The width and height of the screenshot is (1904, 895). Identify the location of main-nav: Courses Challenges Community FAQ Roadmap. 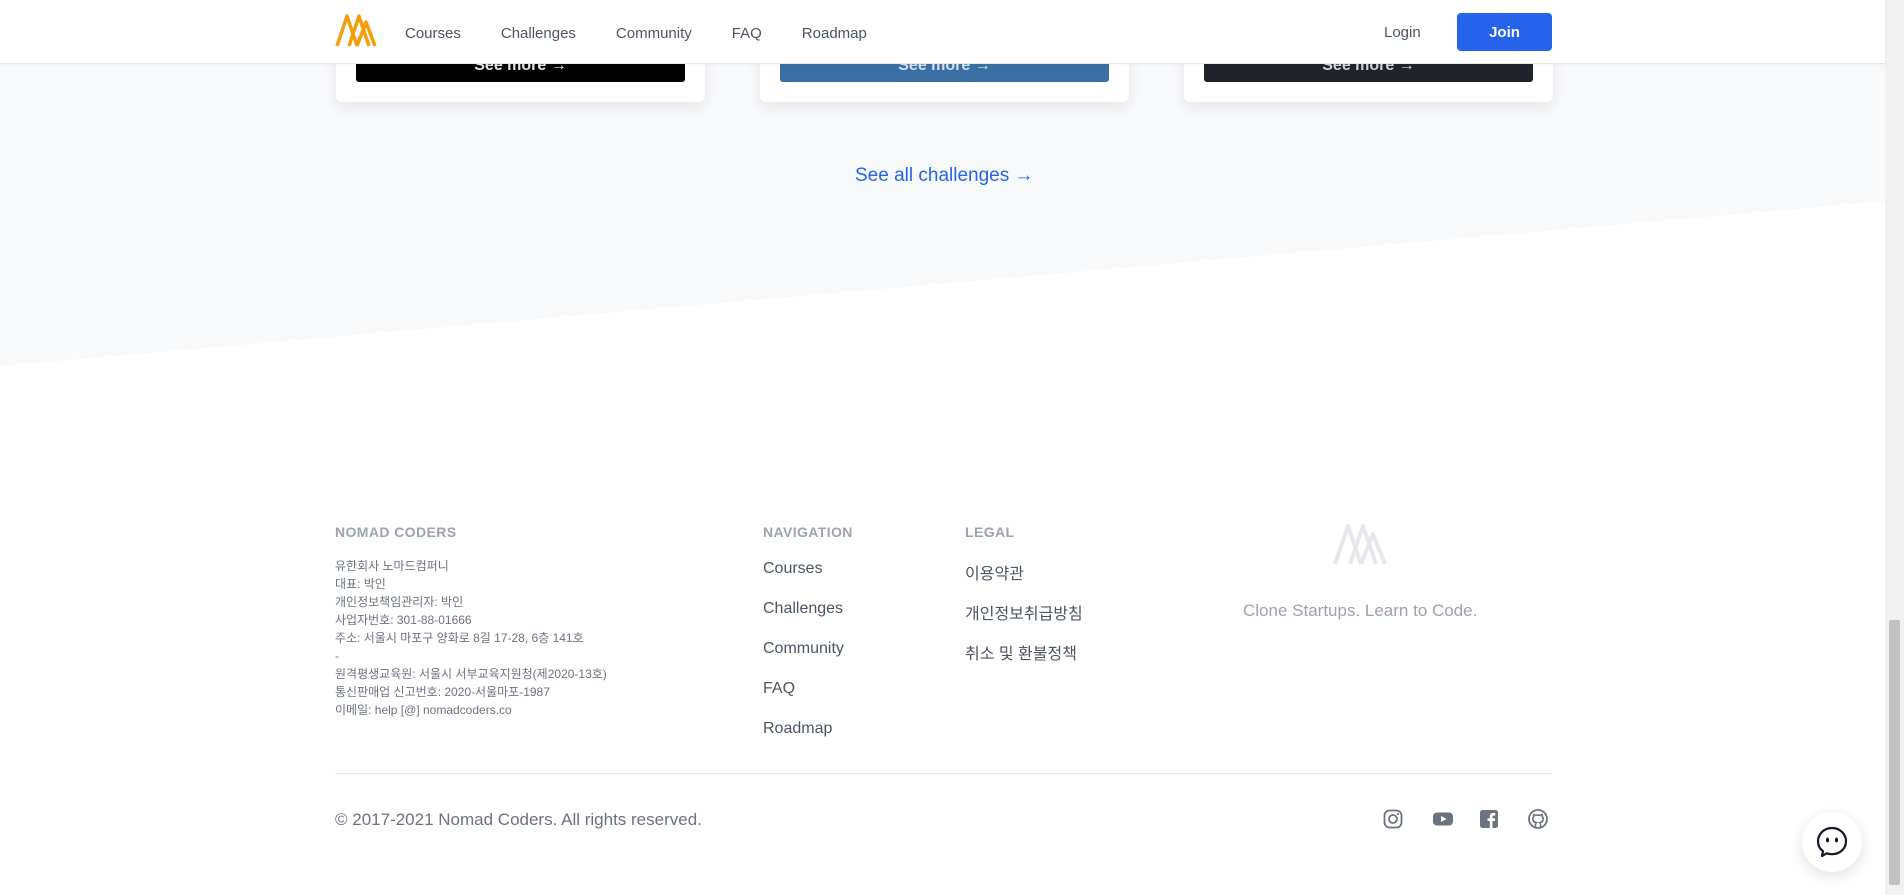
(656, 32).